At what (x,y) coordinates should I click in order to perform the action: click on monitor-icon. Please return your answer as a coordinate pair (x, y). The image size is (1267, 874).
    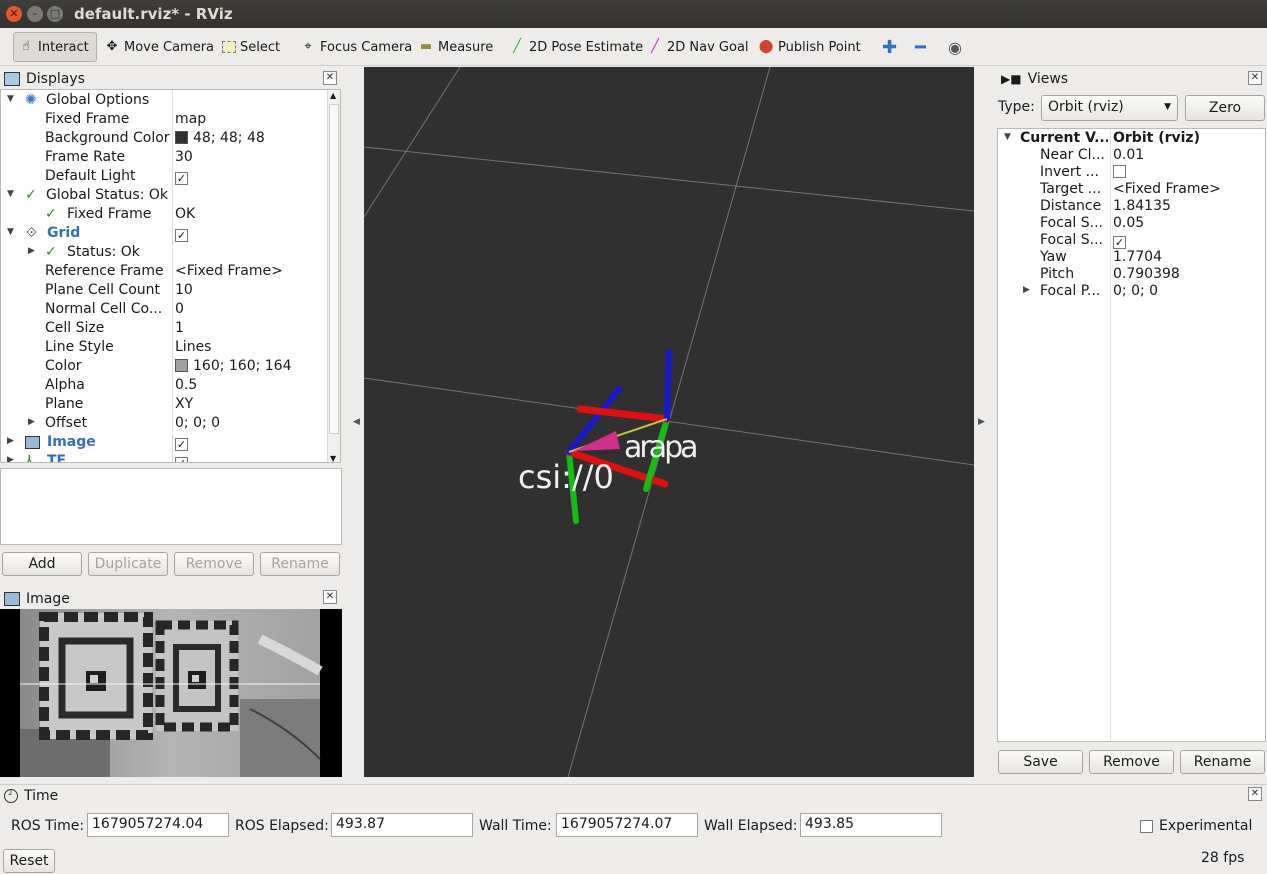
    Looking at the image, I should click on (12, 79).